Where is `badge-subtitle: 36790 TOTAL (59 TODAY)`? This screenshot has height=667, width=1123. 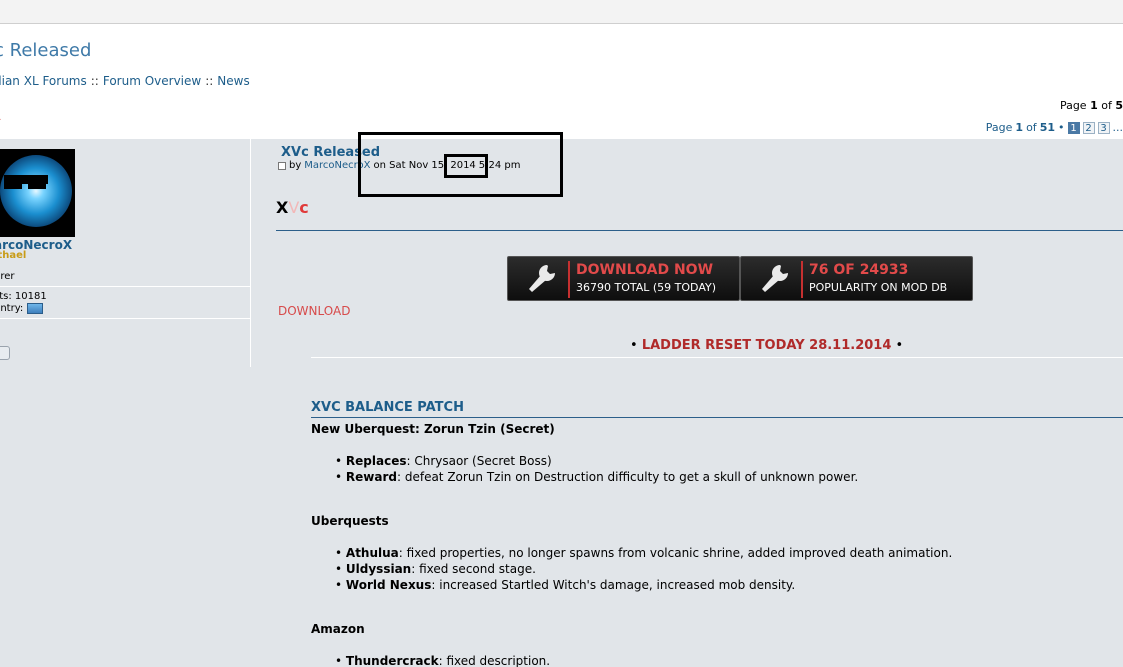
badge-subtitle: 36790 TOTAL (59 TODAY) is located at coordinates (646, 287).